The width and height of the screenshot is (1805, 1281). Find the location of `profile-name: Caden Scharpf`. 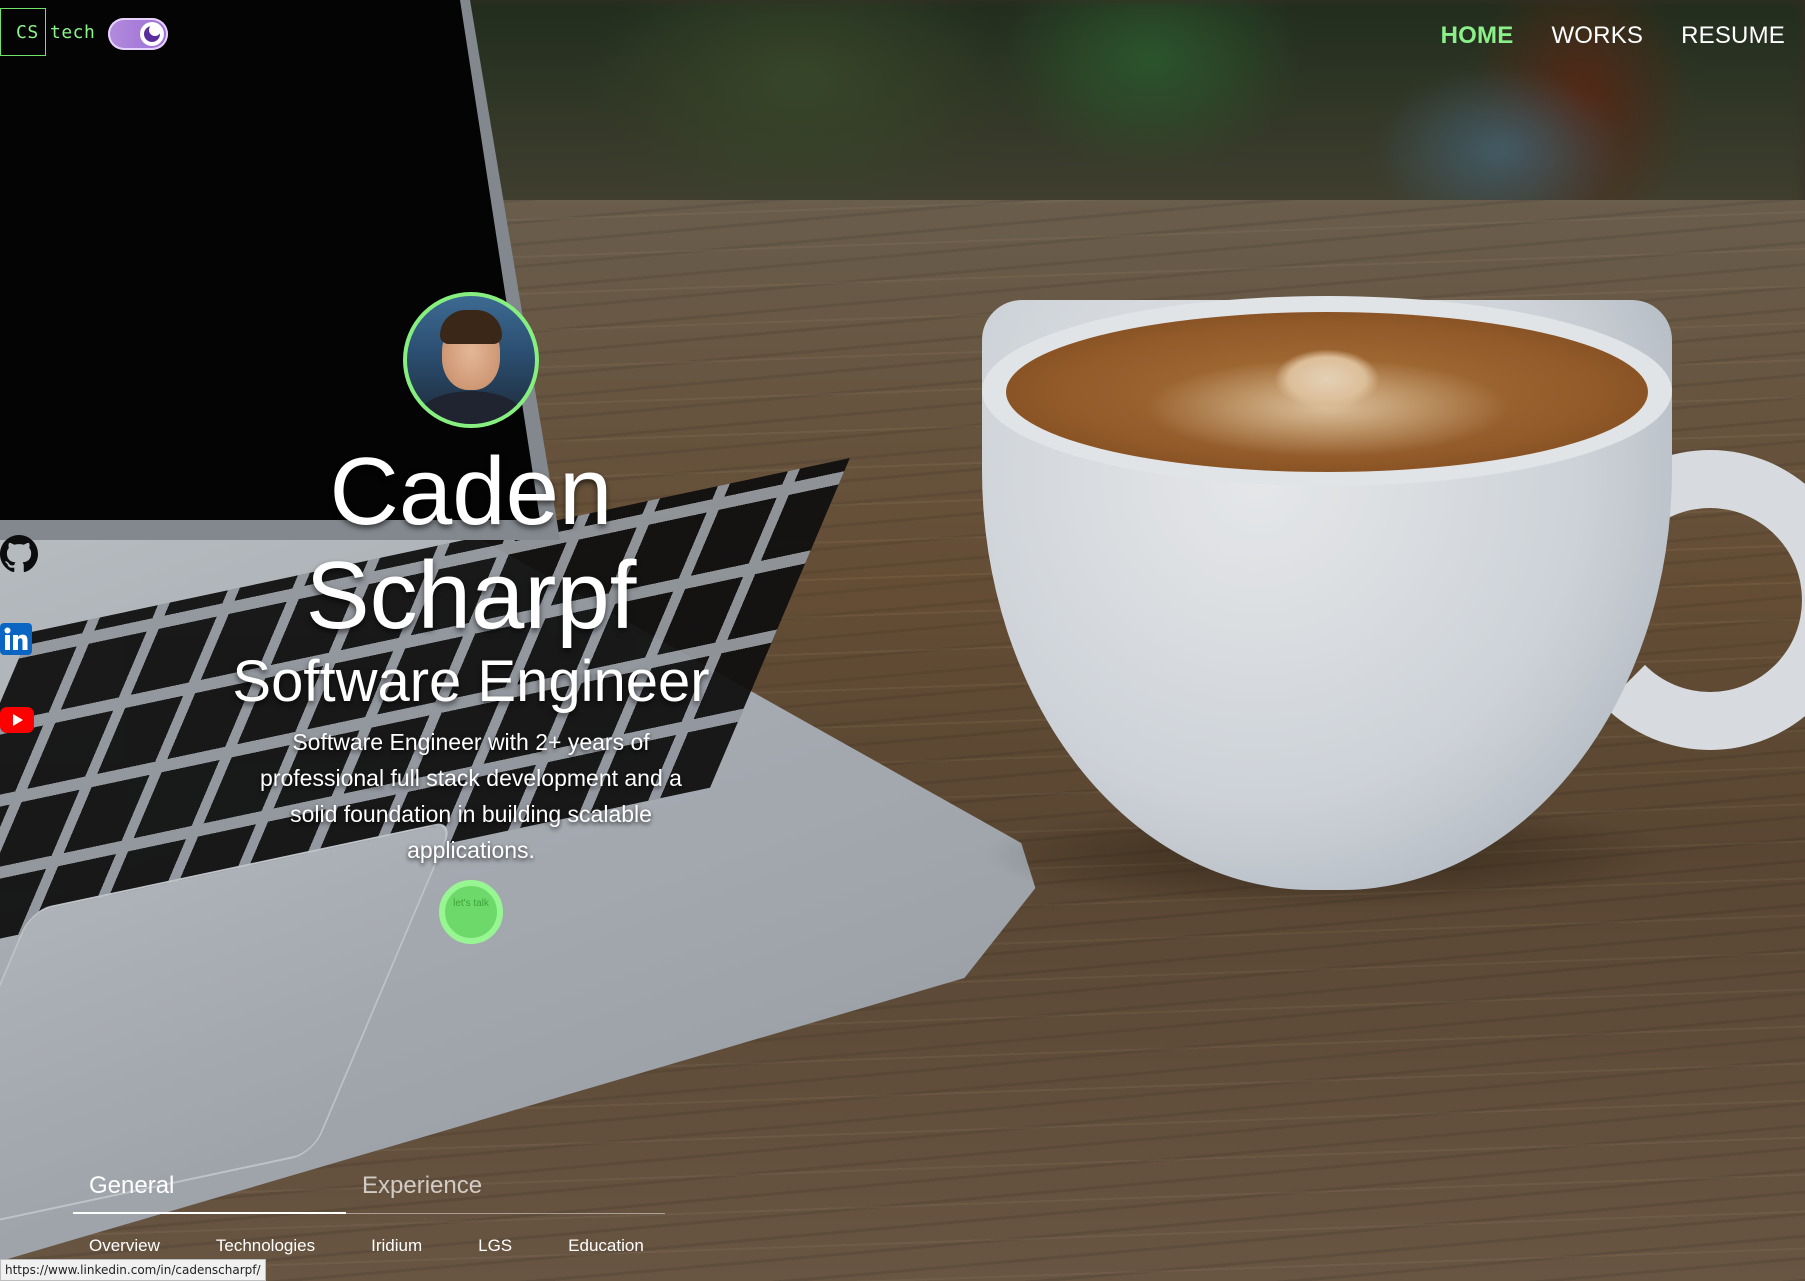

profile-name: Caden Scharpf is located at coordinates (471, 544).